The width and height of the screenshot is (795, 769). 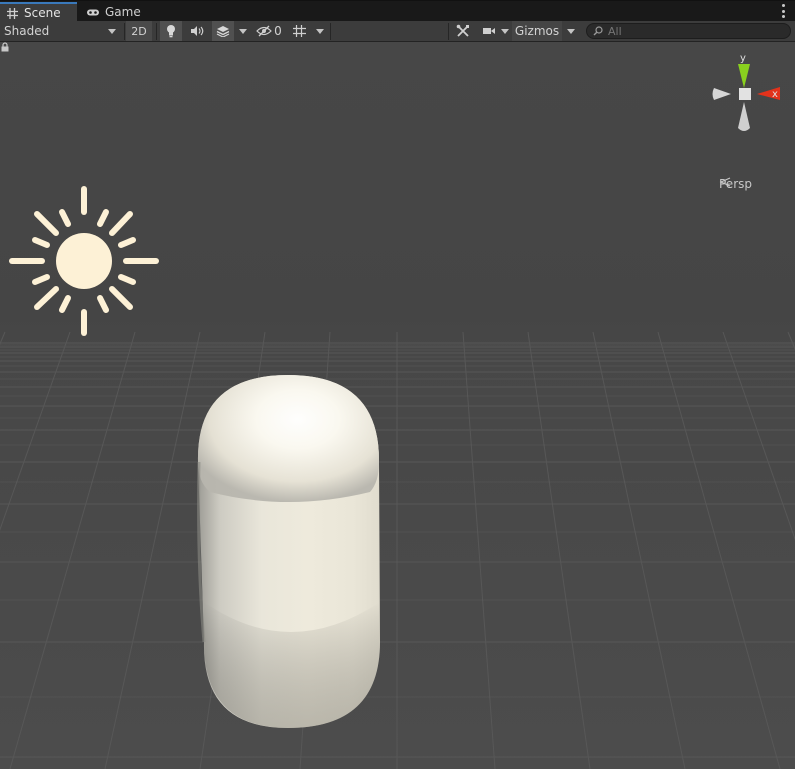 I want to click on grid-toggle-button, so click(x=299, y=31).